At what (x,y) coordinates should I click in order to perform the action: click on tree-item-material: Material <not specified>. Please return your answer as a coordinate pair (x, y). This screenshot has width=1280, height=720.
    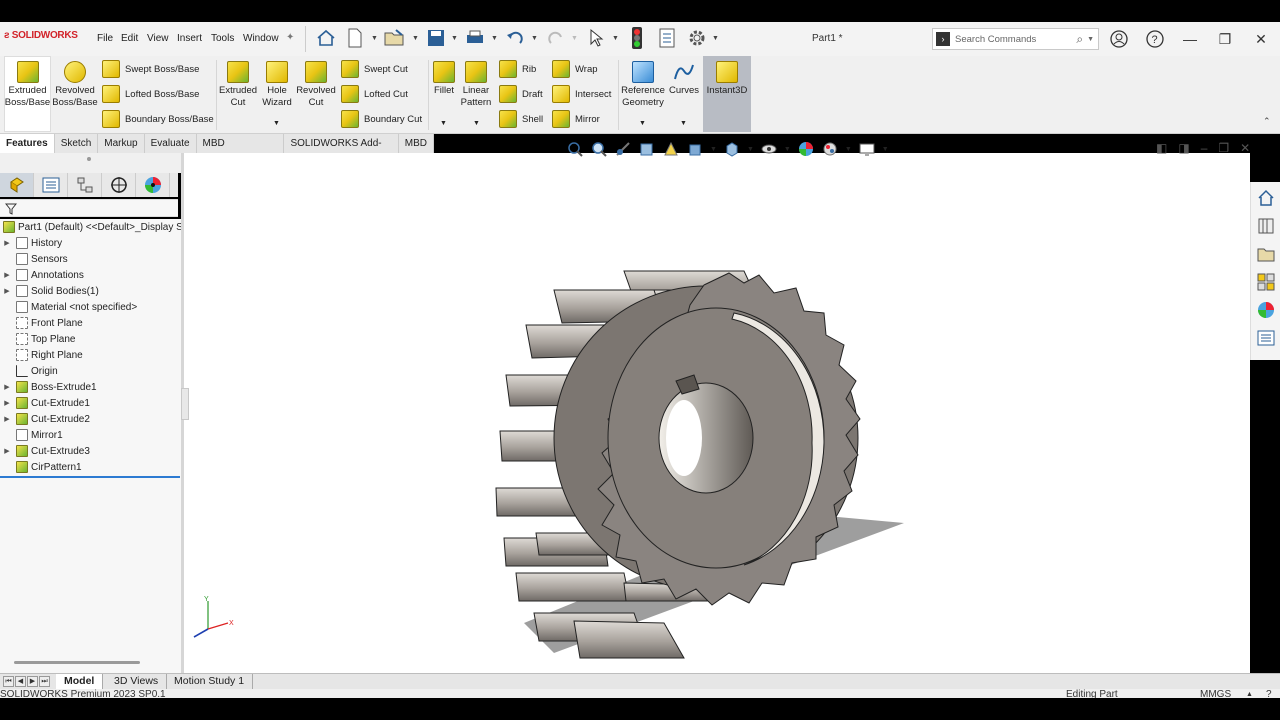
    Looking at the image, I should click on (68, 307).